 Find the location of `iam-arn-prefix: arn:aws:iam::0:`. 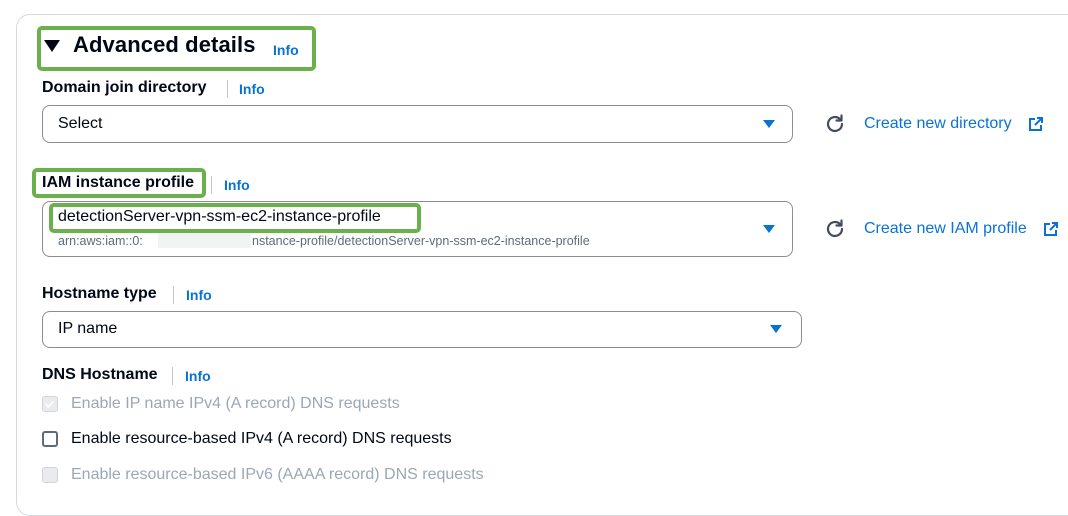

iam-arn-prefix: arn:aws:iam::0: is located at coordinates (100, 241).